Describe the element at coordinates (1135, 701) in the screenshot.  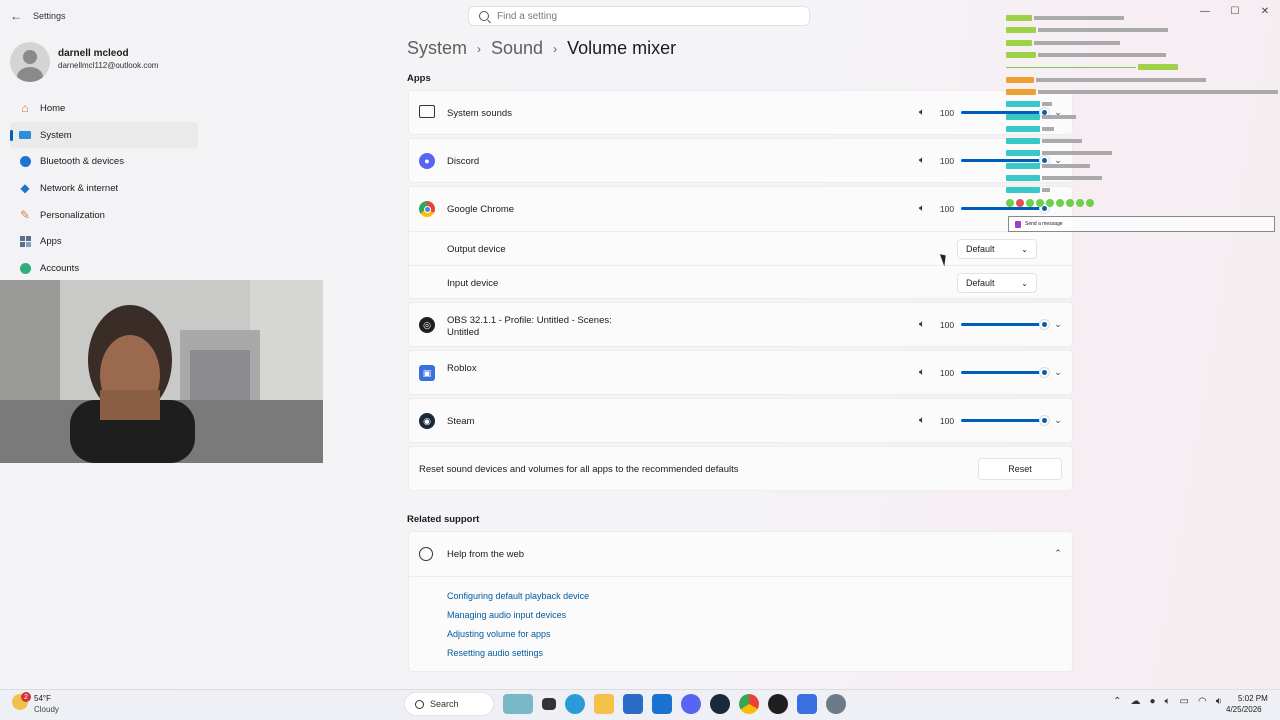
I see `cloud-icon: ☁` at that location.